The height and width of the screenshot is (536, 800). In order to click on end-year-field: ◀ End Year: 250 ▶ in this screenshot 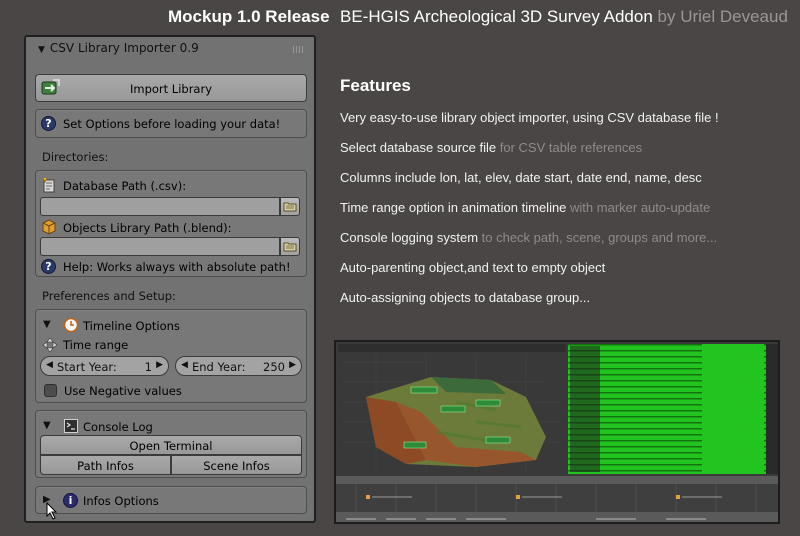, I will do `click(238, 366)`.